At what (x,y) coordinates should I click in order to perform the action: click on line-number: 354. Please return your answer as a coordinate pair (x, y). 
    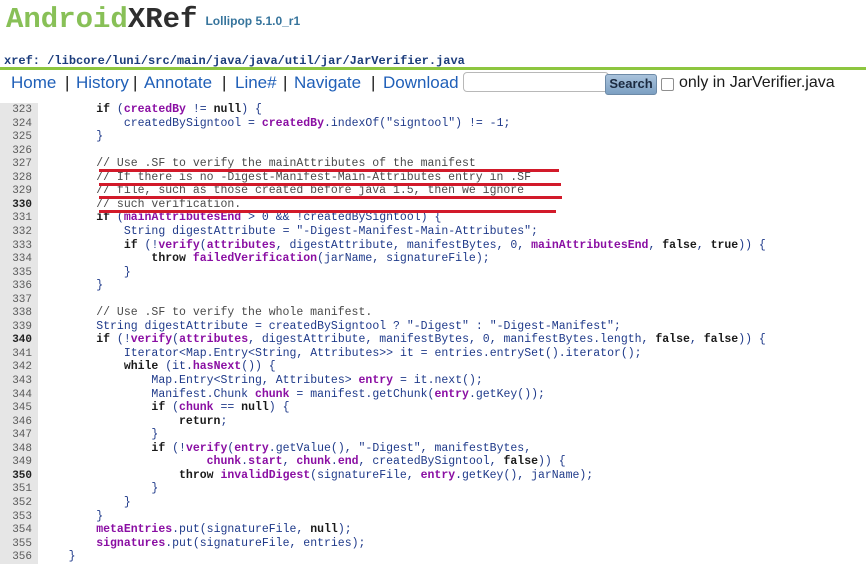
    Looking at the image, I should click on (19, 530).